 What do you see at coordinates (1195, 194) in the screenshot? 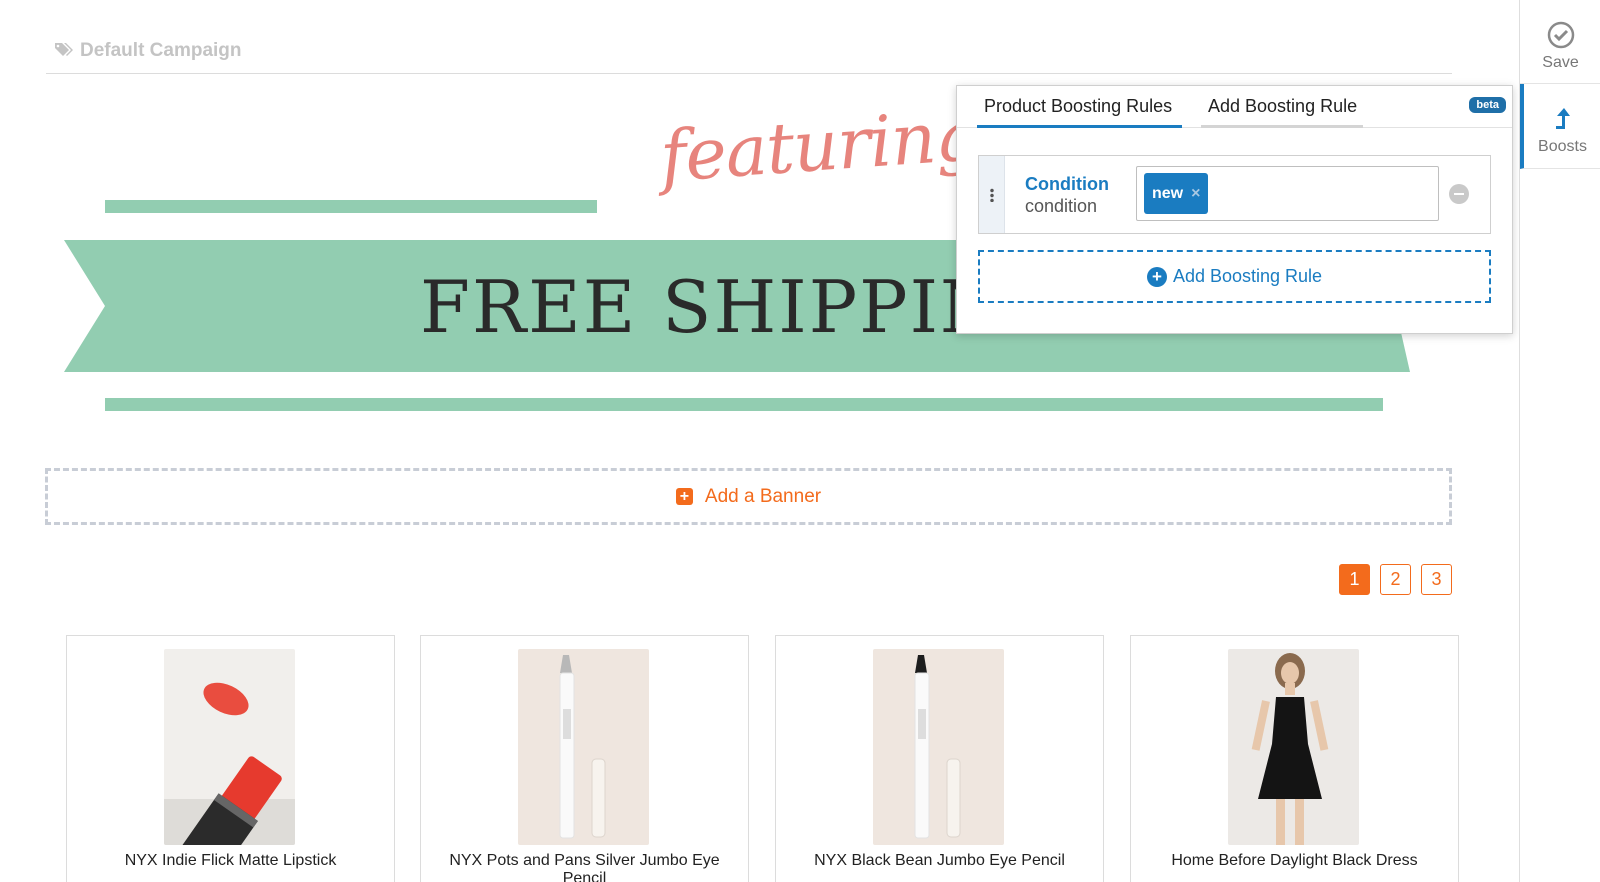
I see `chip-remove-icon: ×` at bounding box center [1195, 194].